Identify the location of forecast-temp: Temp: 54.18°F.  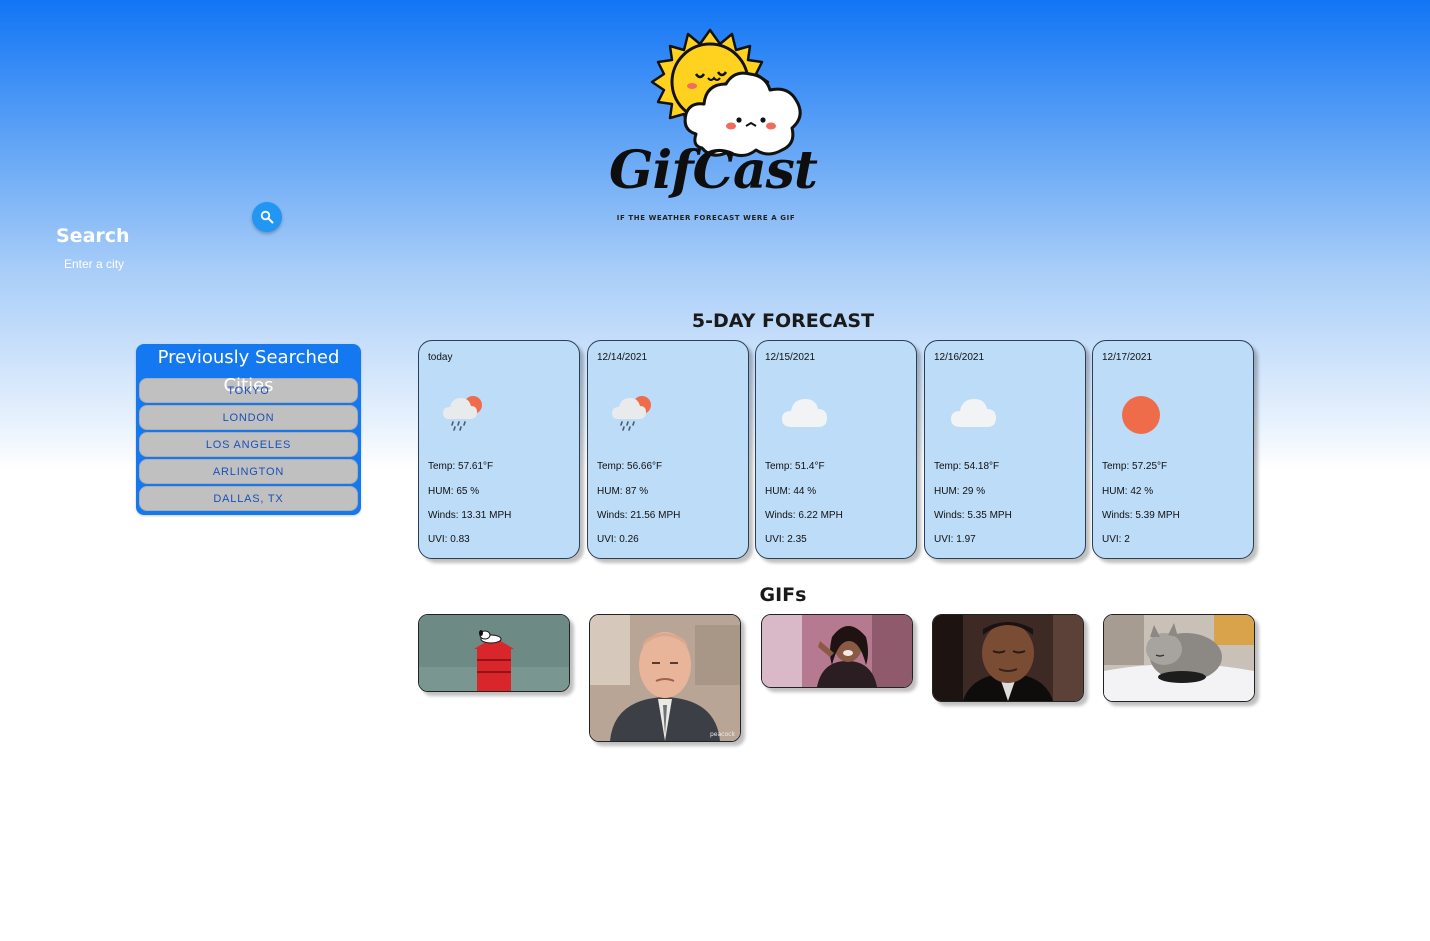
(967, 466).